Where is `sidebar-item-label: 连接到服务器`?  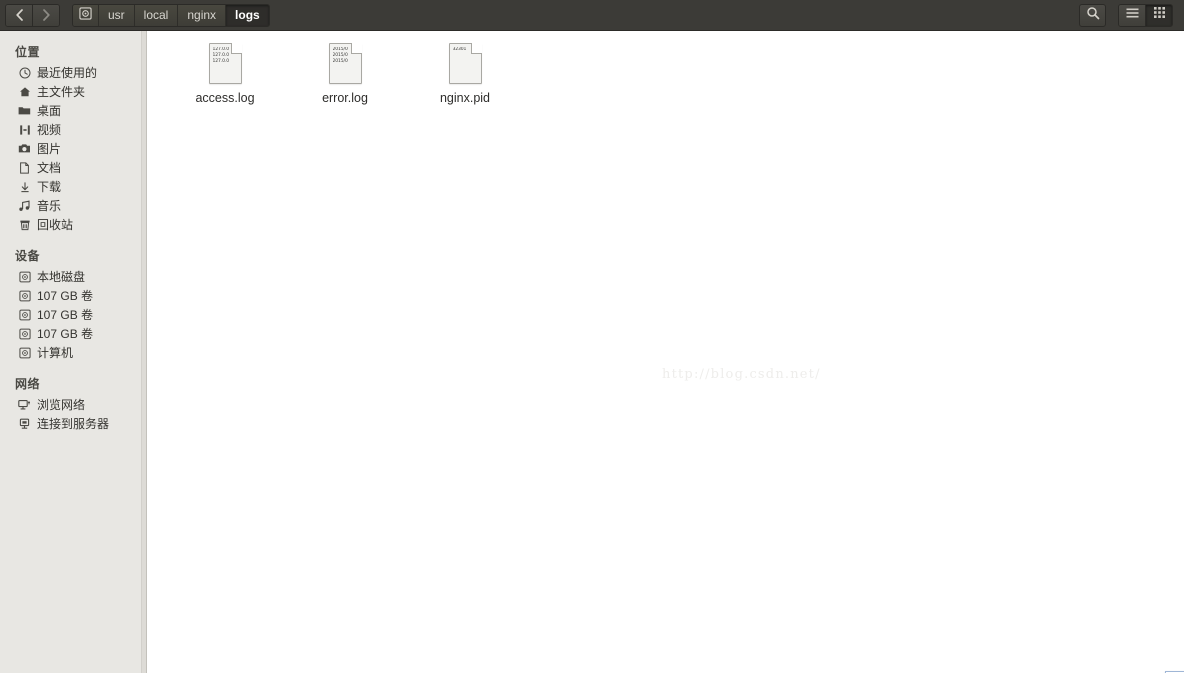 sidebar-item-label: 连接到服务器 is located at coordinates (73, 423).